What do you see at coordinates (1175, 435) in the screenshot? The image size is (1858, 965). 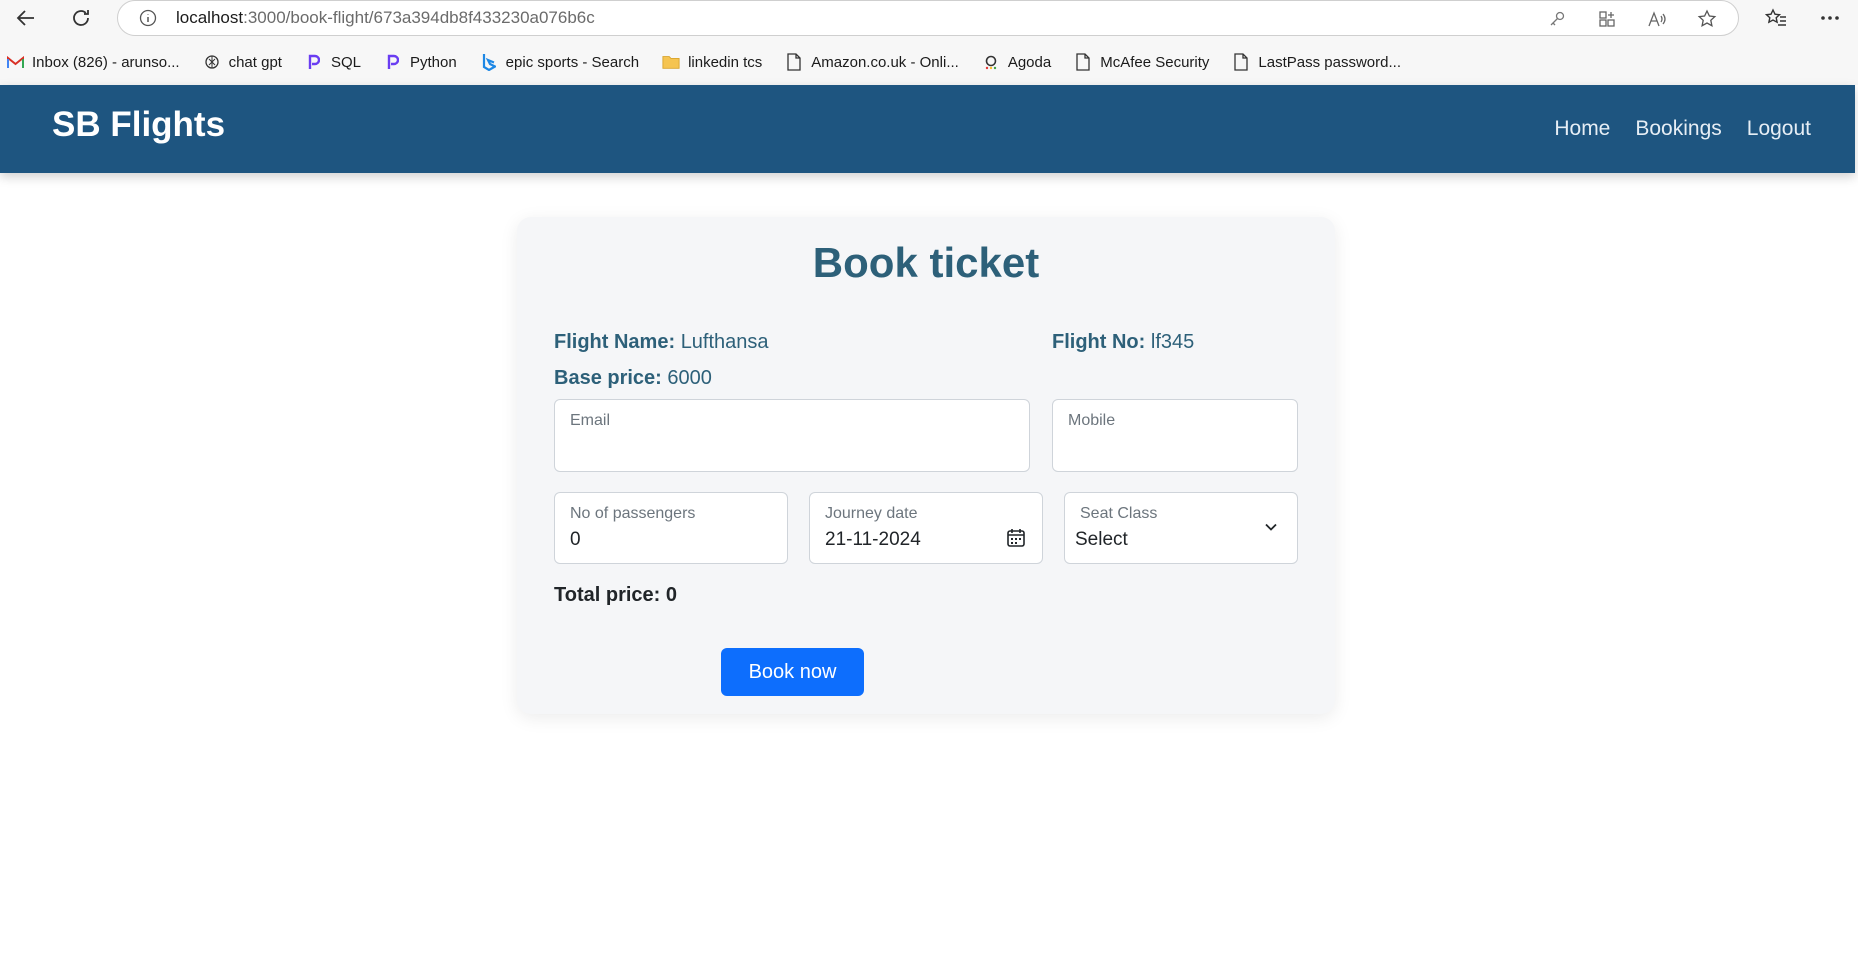 I see `mobile-field: Mobile` at bounding box center [1175, 435].